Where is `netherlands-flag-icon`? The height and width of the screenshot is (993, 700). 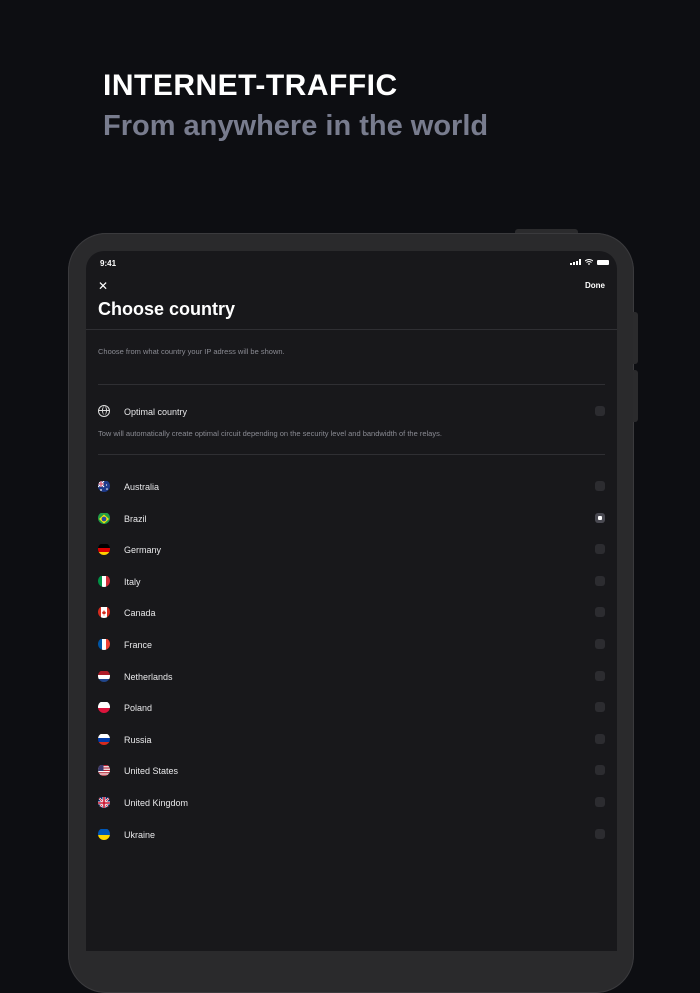 netherlands-flag-icon is located at coordinates (104, 676).